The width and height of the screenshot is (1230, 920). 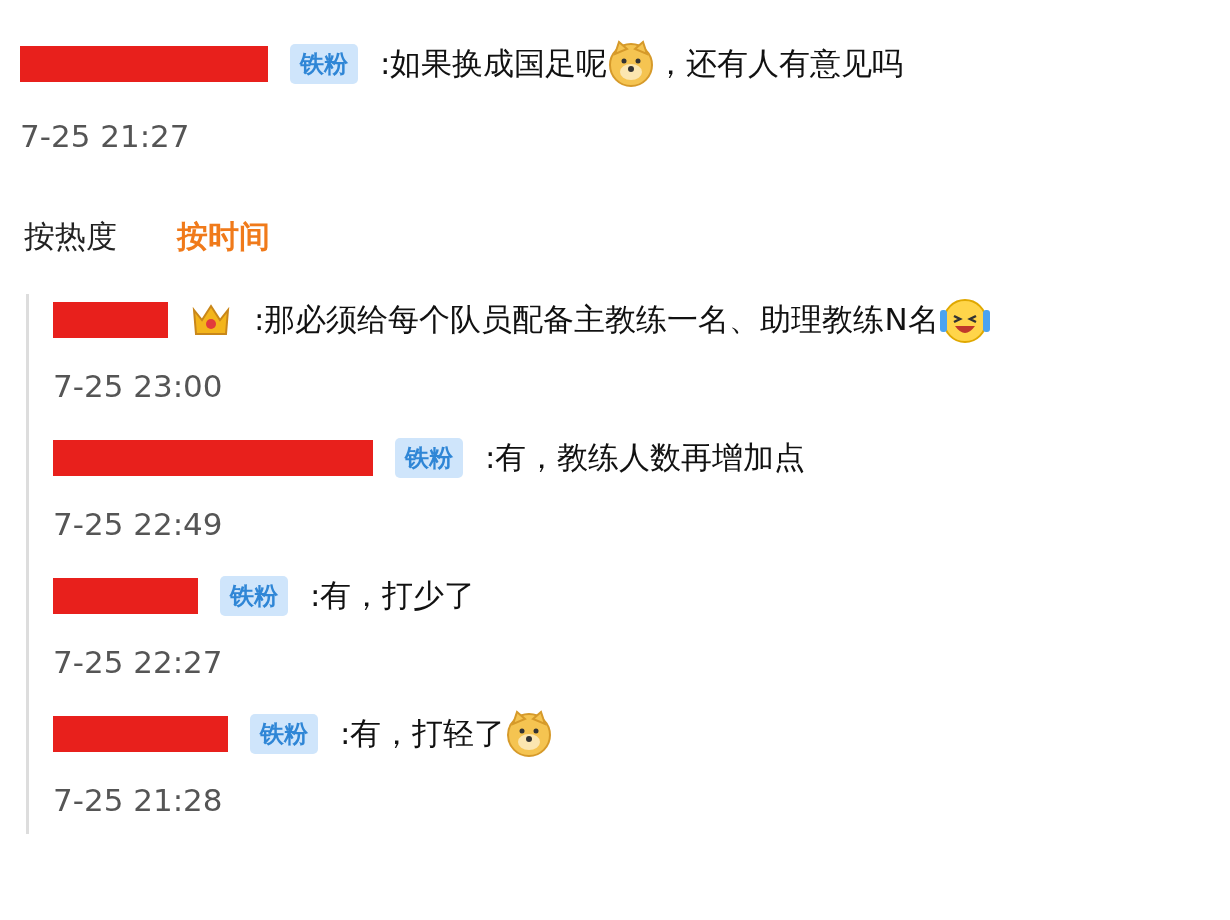 I want to click on timestamp: 7-25 23:00, so click(x=138, y=386).